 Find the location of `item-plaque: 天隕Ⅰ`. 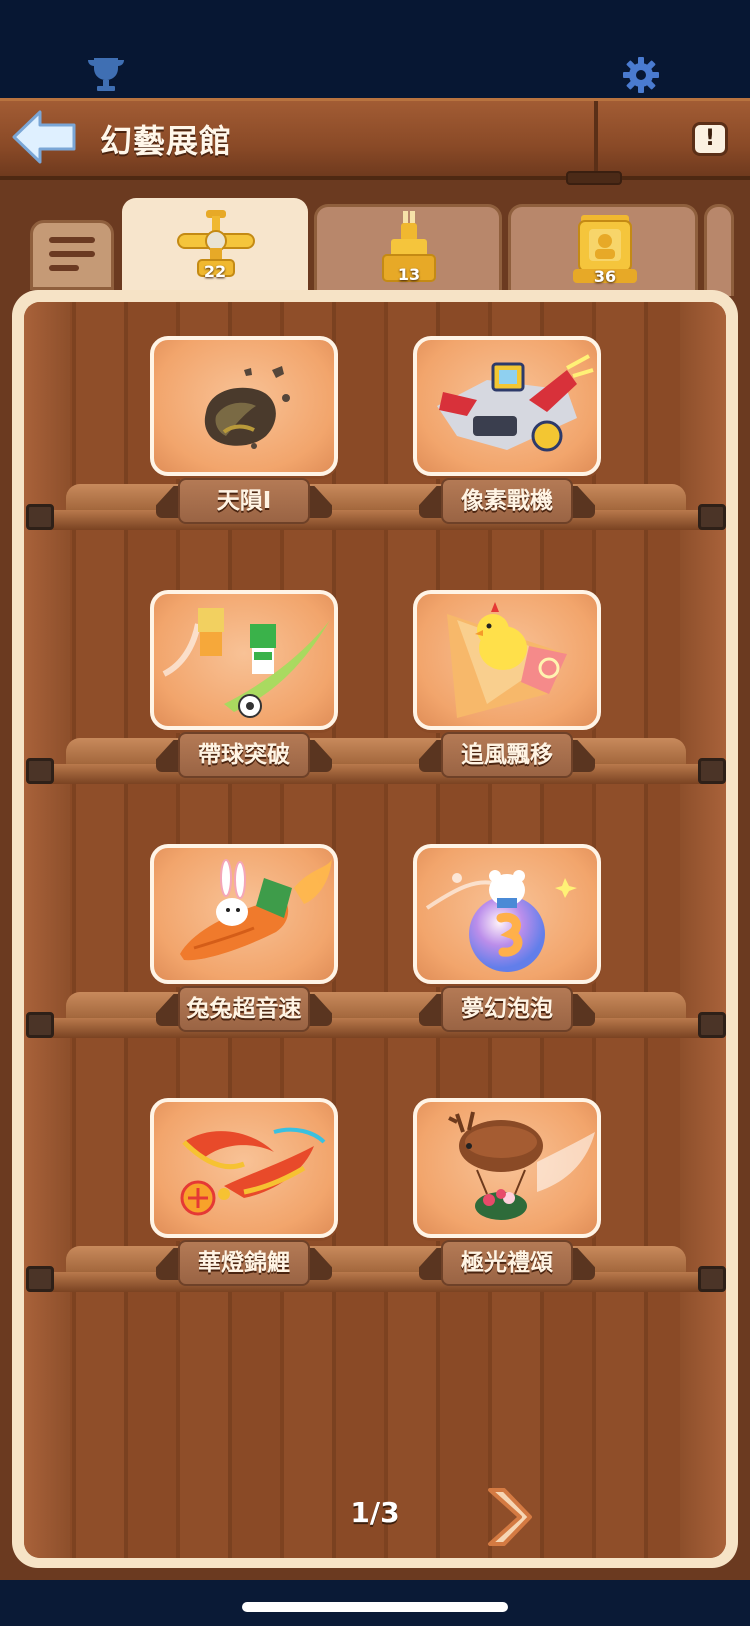

item-plaque: 天隕Ⅰ is located at coordinates (244, 503).